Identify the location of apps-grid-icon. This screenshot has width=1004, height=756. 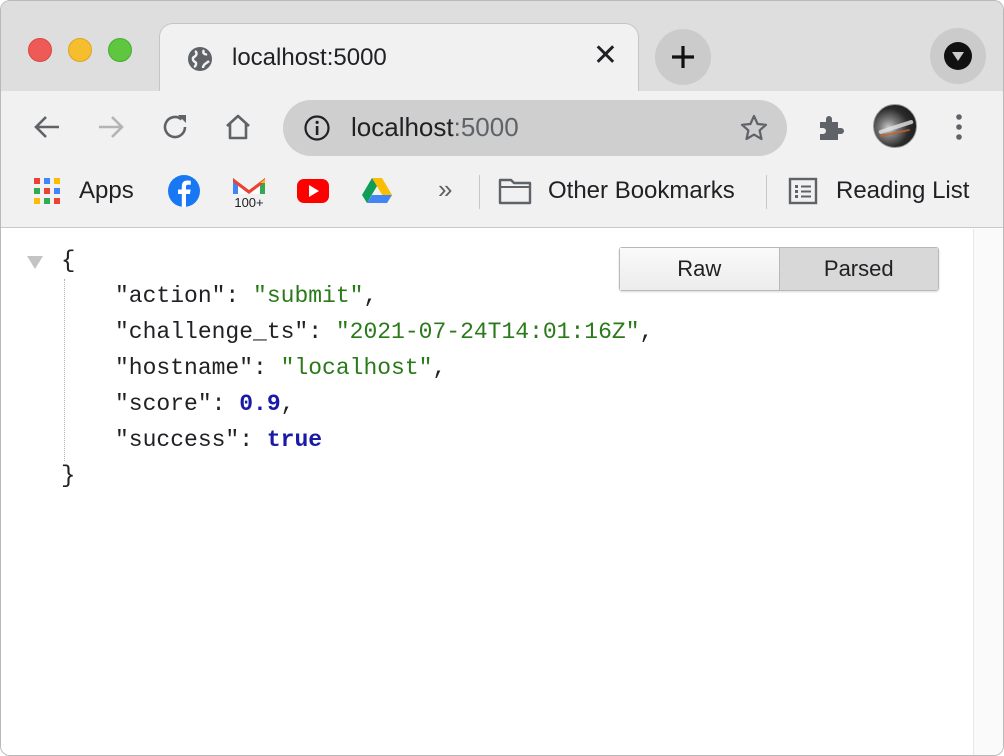
(47, 191).